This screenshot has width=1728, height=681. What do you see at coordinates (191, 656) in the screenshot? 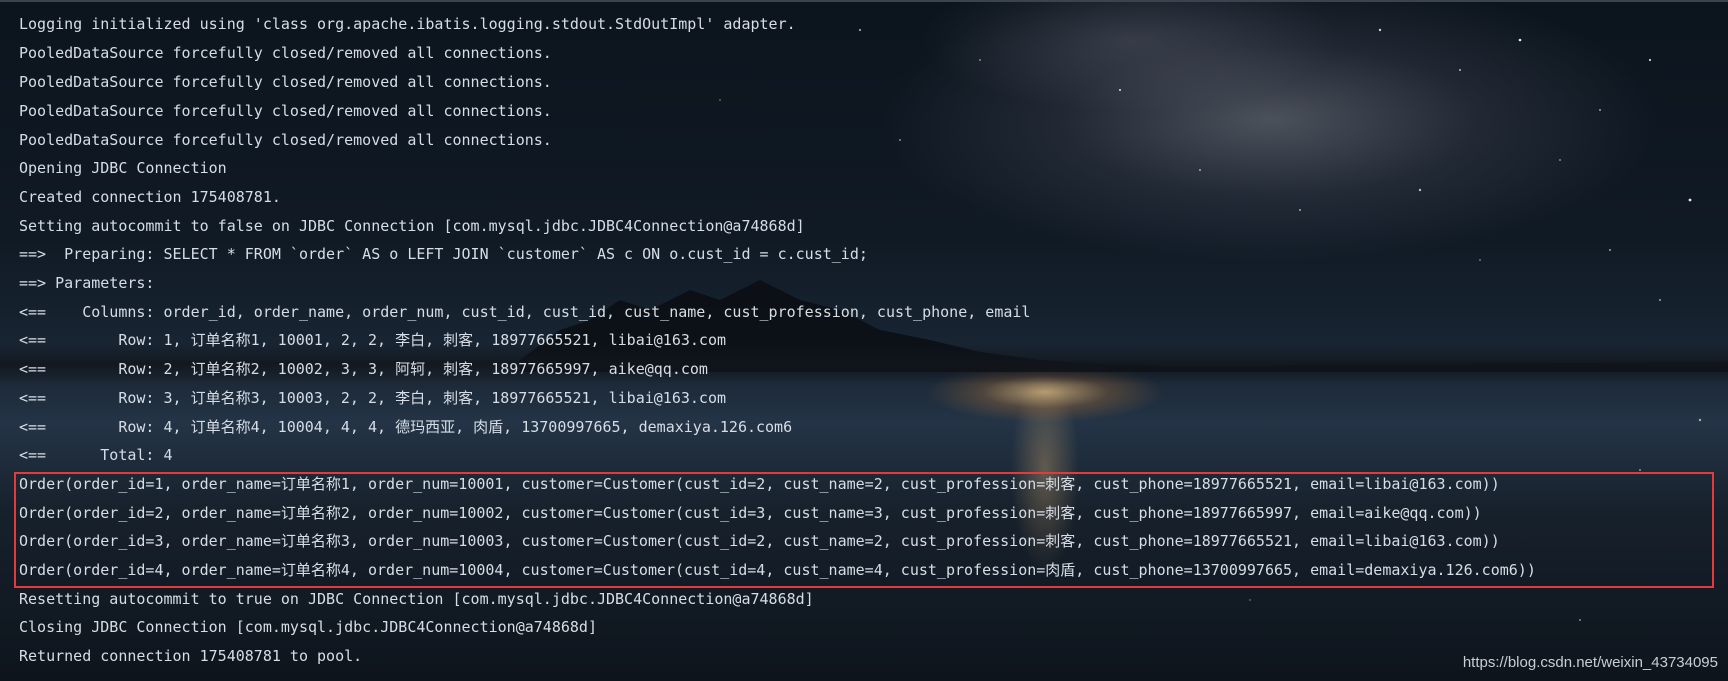
I see `log-line: Returned connection 175408781 to pool.` at bounding box center [191, 656].